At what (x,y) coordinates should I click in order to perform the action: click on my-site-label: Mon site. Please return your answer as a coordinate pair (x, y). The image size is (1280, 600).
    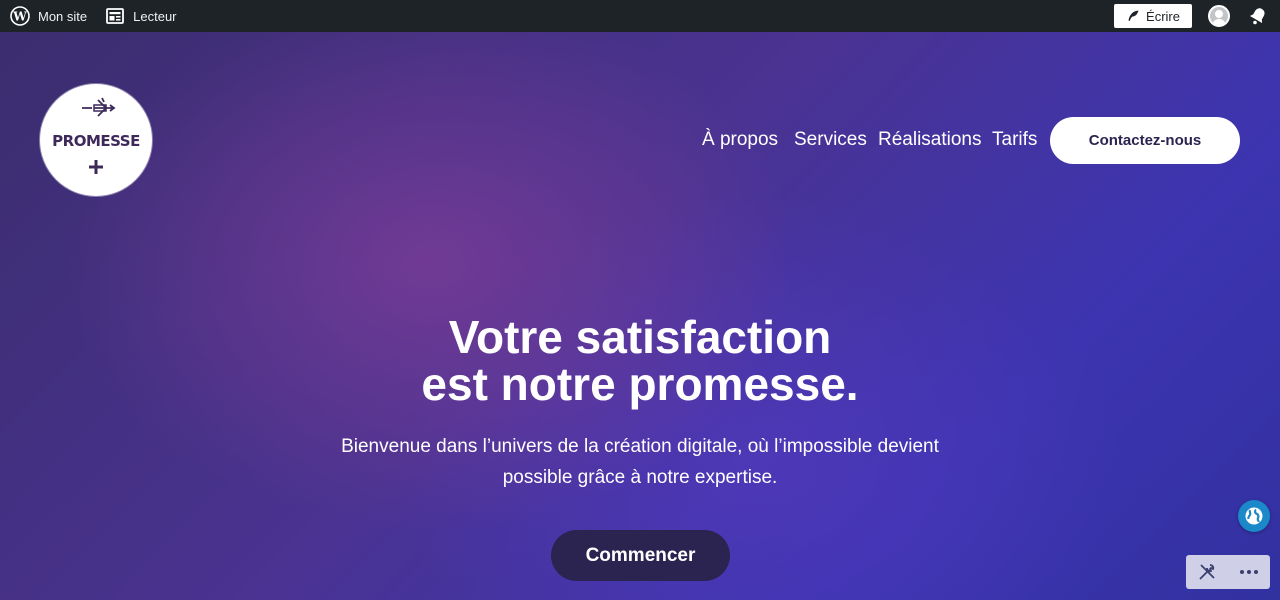
    Looking at the image, I should click on (63, 16).